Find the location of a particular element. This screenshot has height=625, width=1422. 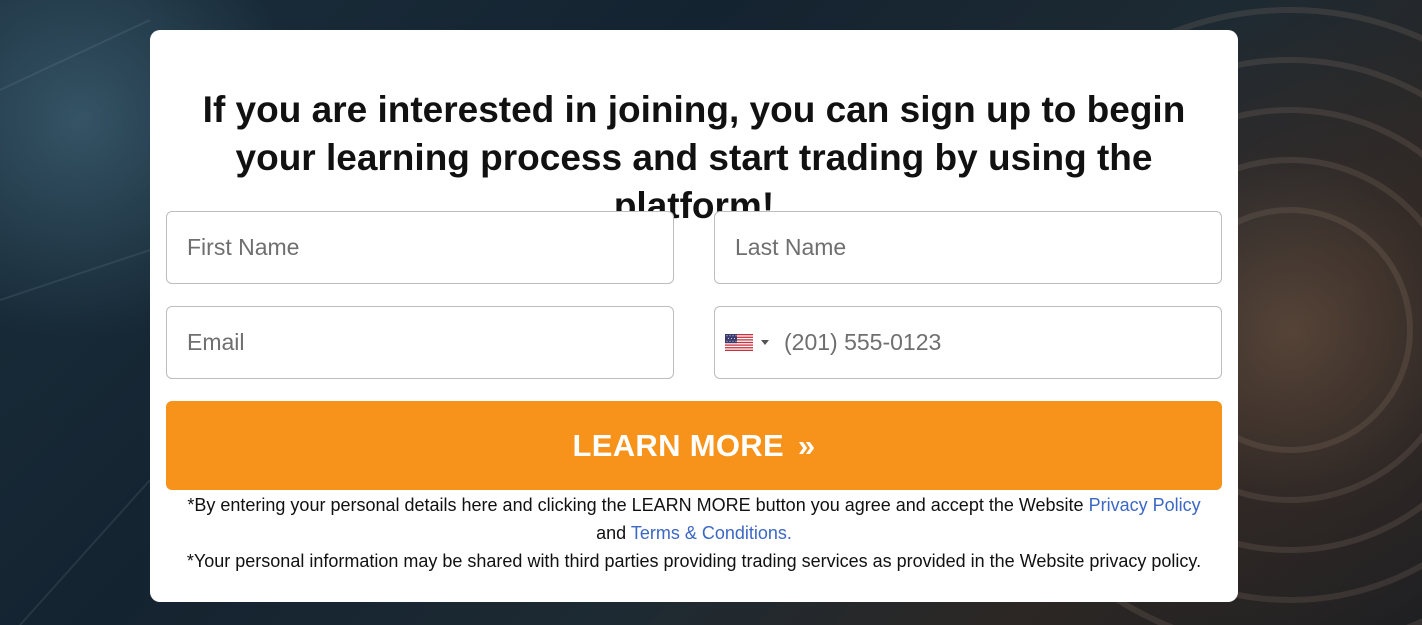

learn-more-button: LEARN MORE » is located at coordinates (694, 445).